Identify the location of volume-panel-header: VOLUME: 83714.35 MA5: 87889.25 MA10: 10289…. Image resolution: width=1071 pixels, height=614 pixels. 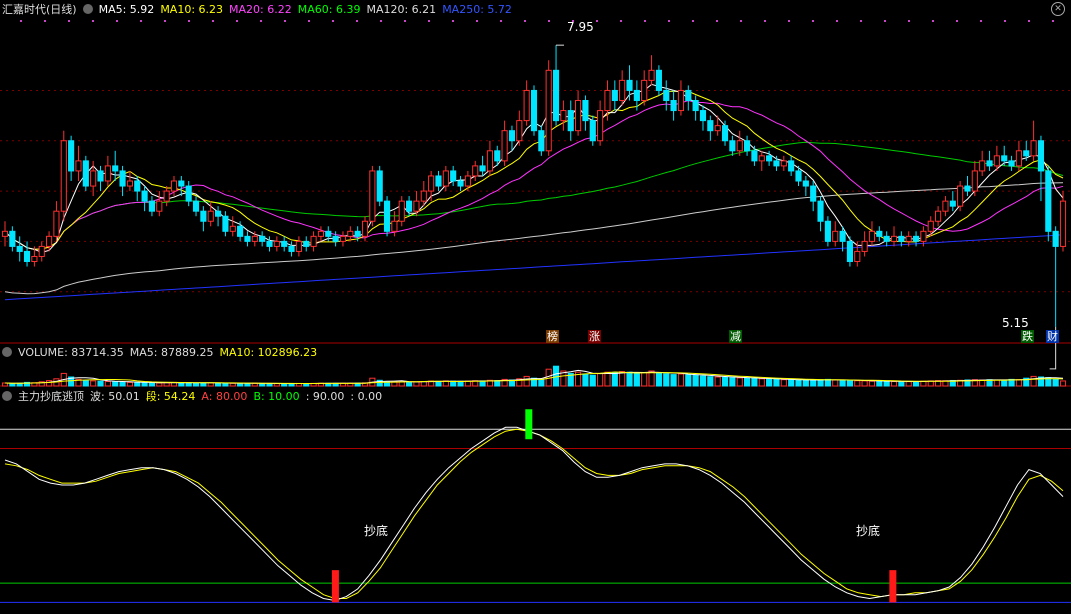
(162, 353).